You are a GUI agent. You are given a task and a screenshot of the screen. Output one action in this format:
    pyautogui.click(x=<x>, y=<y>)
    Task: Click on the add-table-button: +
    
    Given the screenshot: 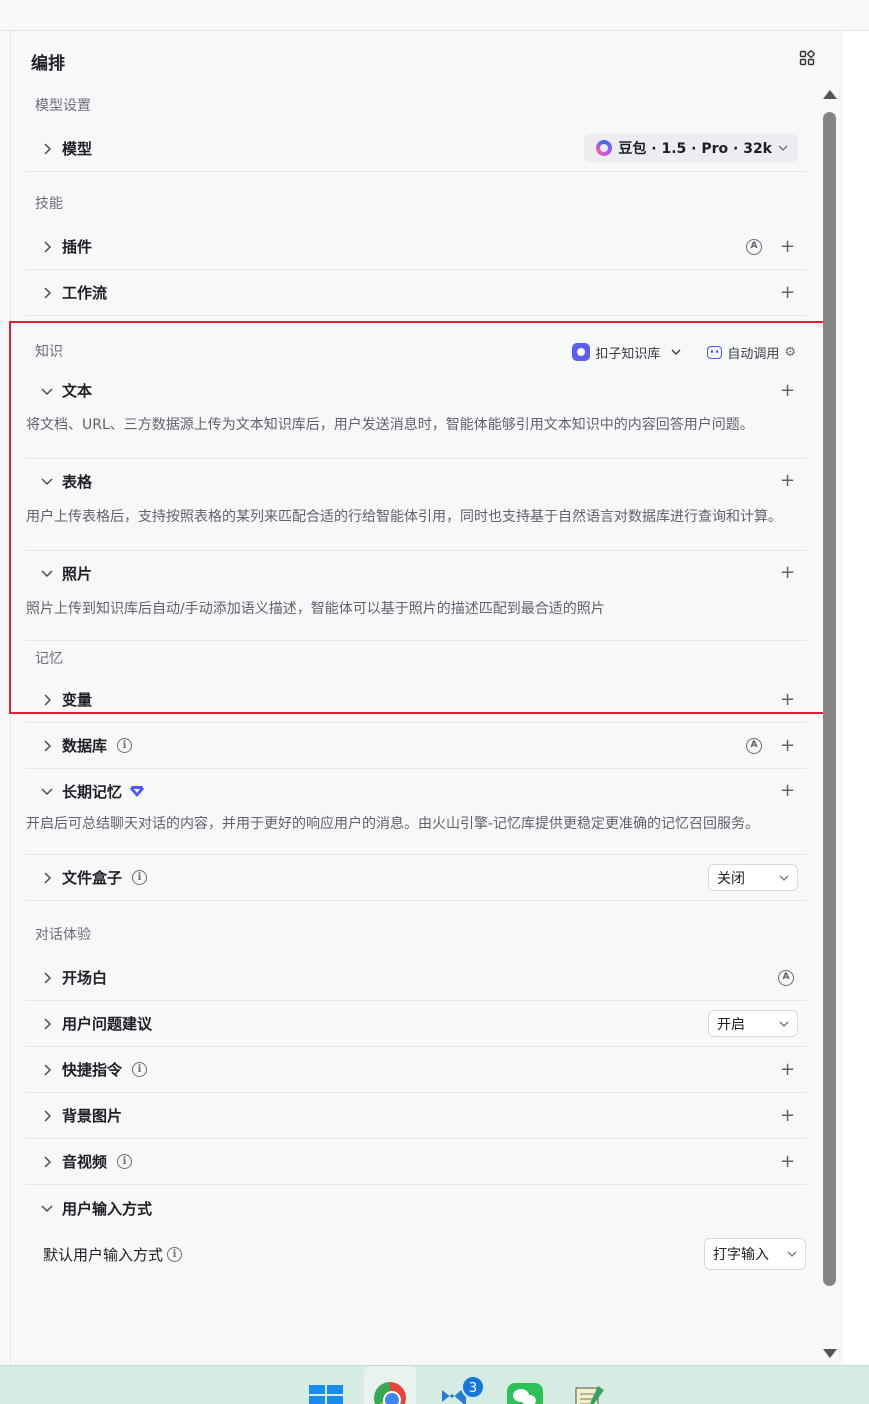 What is the action you would take?
    pyautogui.click(x=787, y=481)
    